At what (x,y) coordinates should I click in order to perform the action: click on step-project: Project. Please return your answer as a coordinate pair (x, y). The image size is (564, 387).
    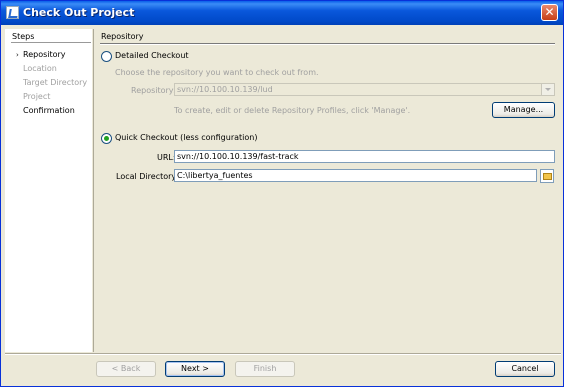
    Looking at the image, I should click on (37, 96).